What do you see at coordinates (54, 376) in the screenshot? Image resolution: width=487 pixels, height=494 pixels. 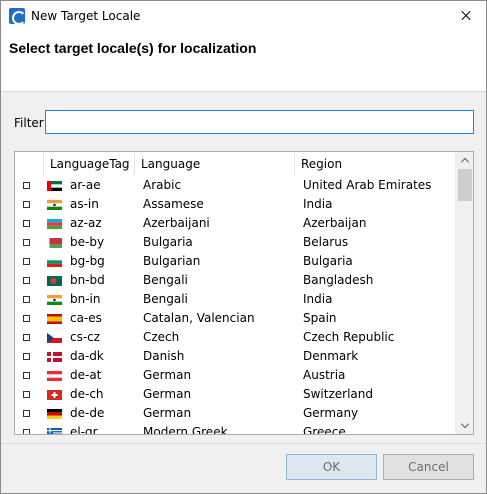 I see `flag-austria-icon` at bounding box center [54, 376].